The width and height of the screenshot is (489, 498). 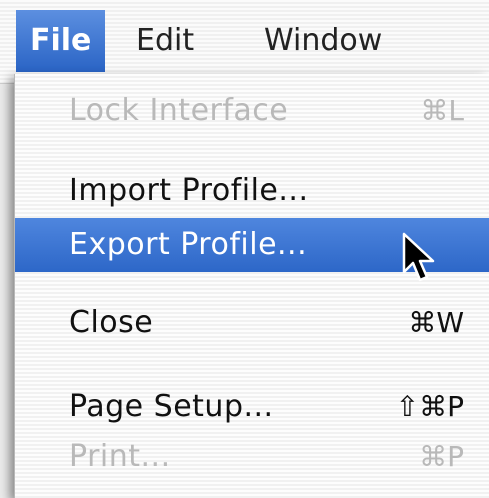 I want to click on menu-item-print: Print... ⌘P, so click(x=252, y=457).